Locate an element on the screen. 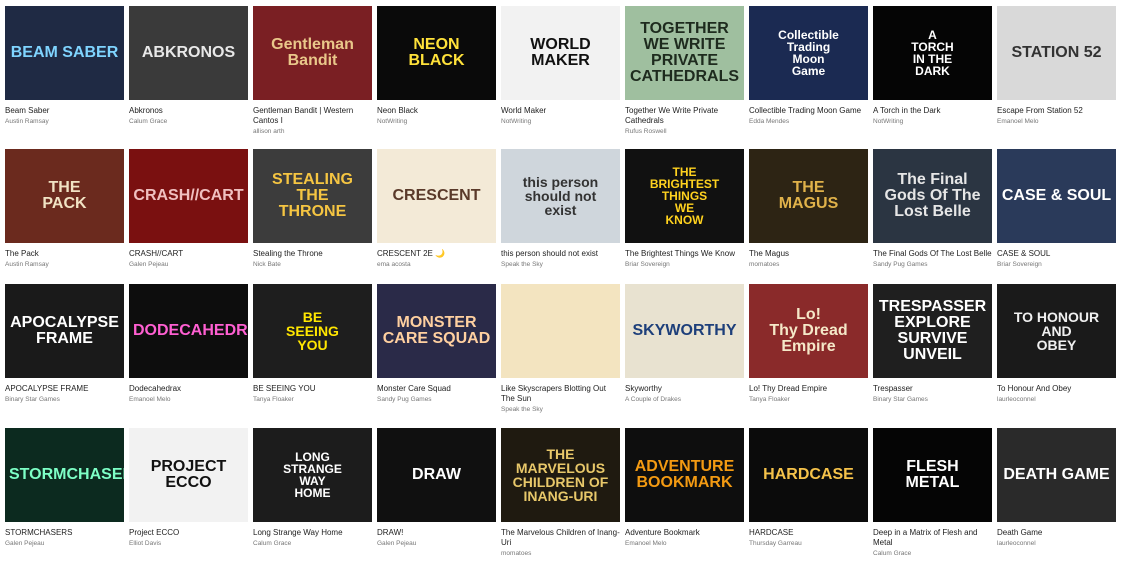  game-cover-image: HARDCASE is located at coordinates (808, 475).